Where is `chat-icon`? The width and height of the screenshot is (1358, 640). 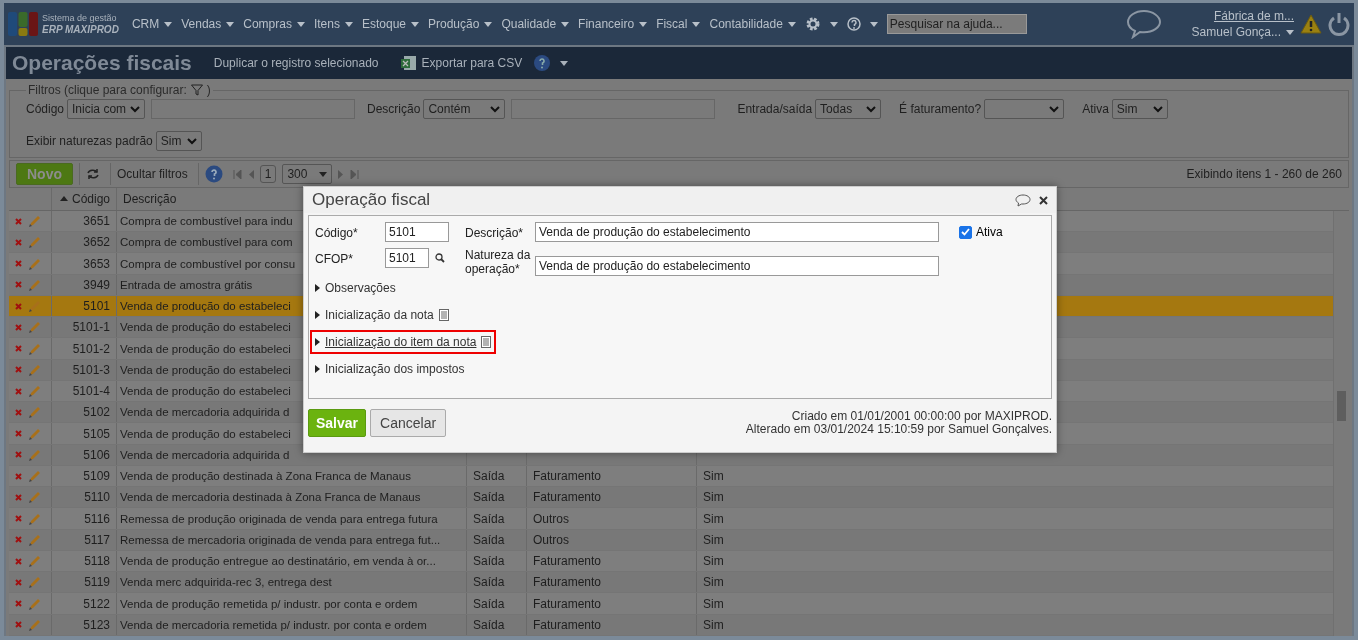 chat-icon is located at coordinates (1143, 24).